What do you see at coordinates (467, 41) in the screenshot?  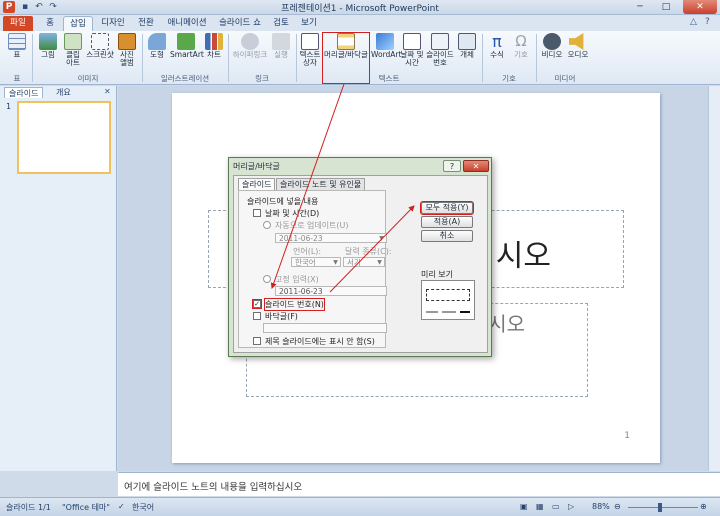 I see `object-icon` at bounding box center [467, 41].